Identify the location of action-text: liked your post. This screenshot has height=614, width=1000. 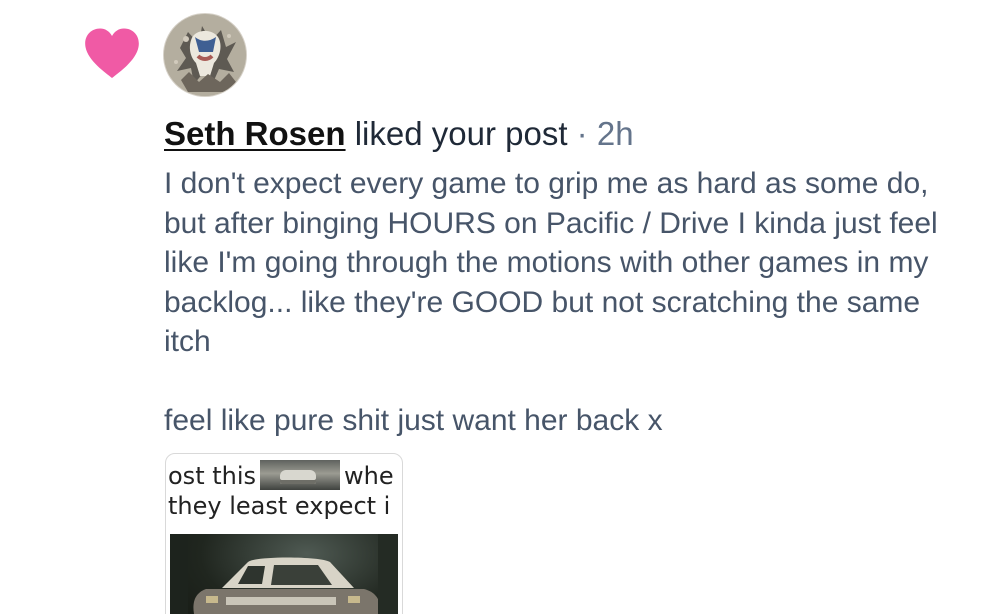
(461, 133).